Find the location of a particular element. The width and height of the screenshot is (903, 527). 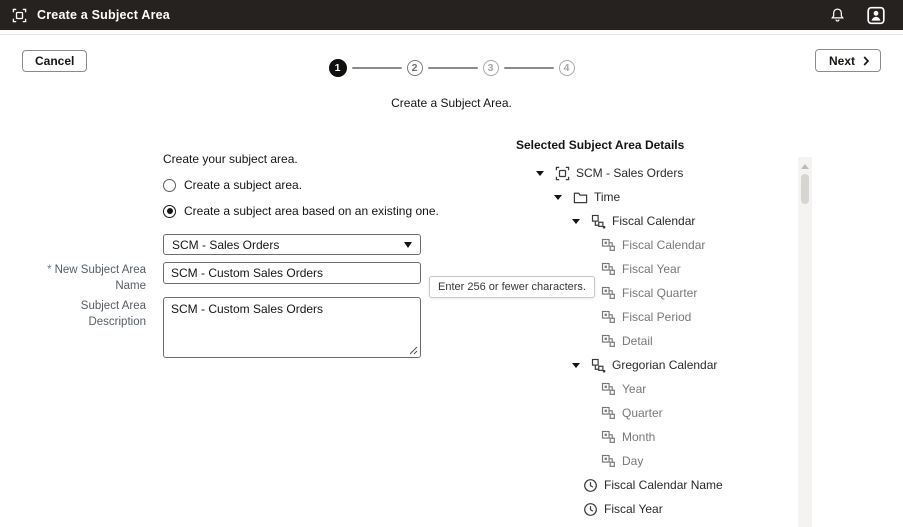

subject-area-description-label: Subject Area Description is located at coordinates (113, 314).